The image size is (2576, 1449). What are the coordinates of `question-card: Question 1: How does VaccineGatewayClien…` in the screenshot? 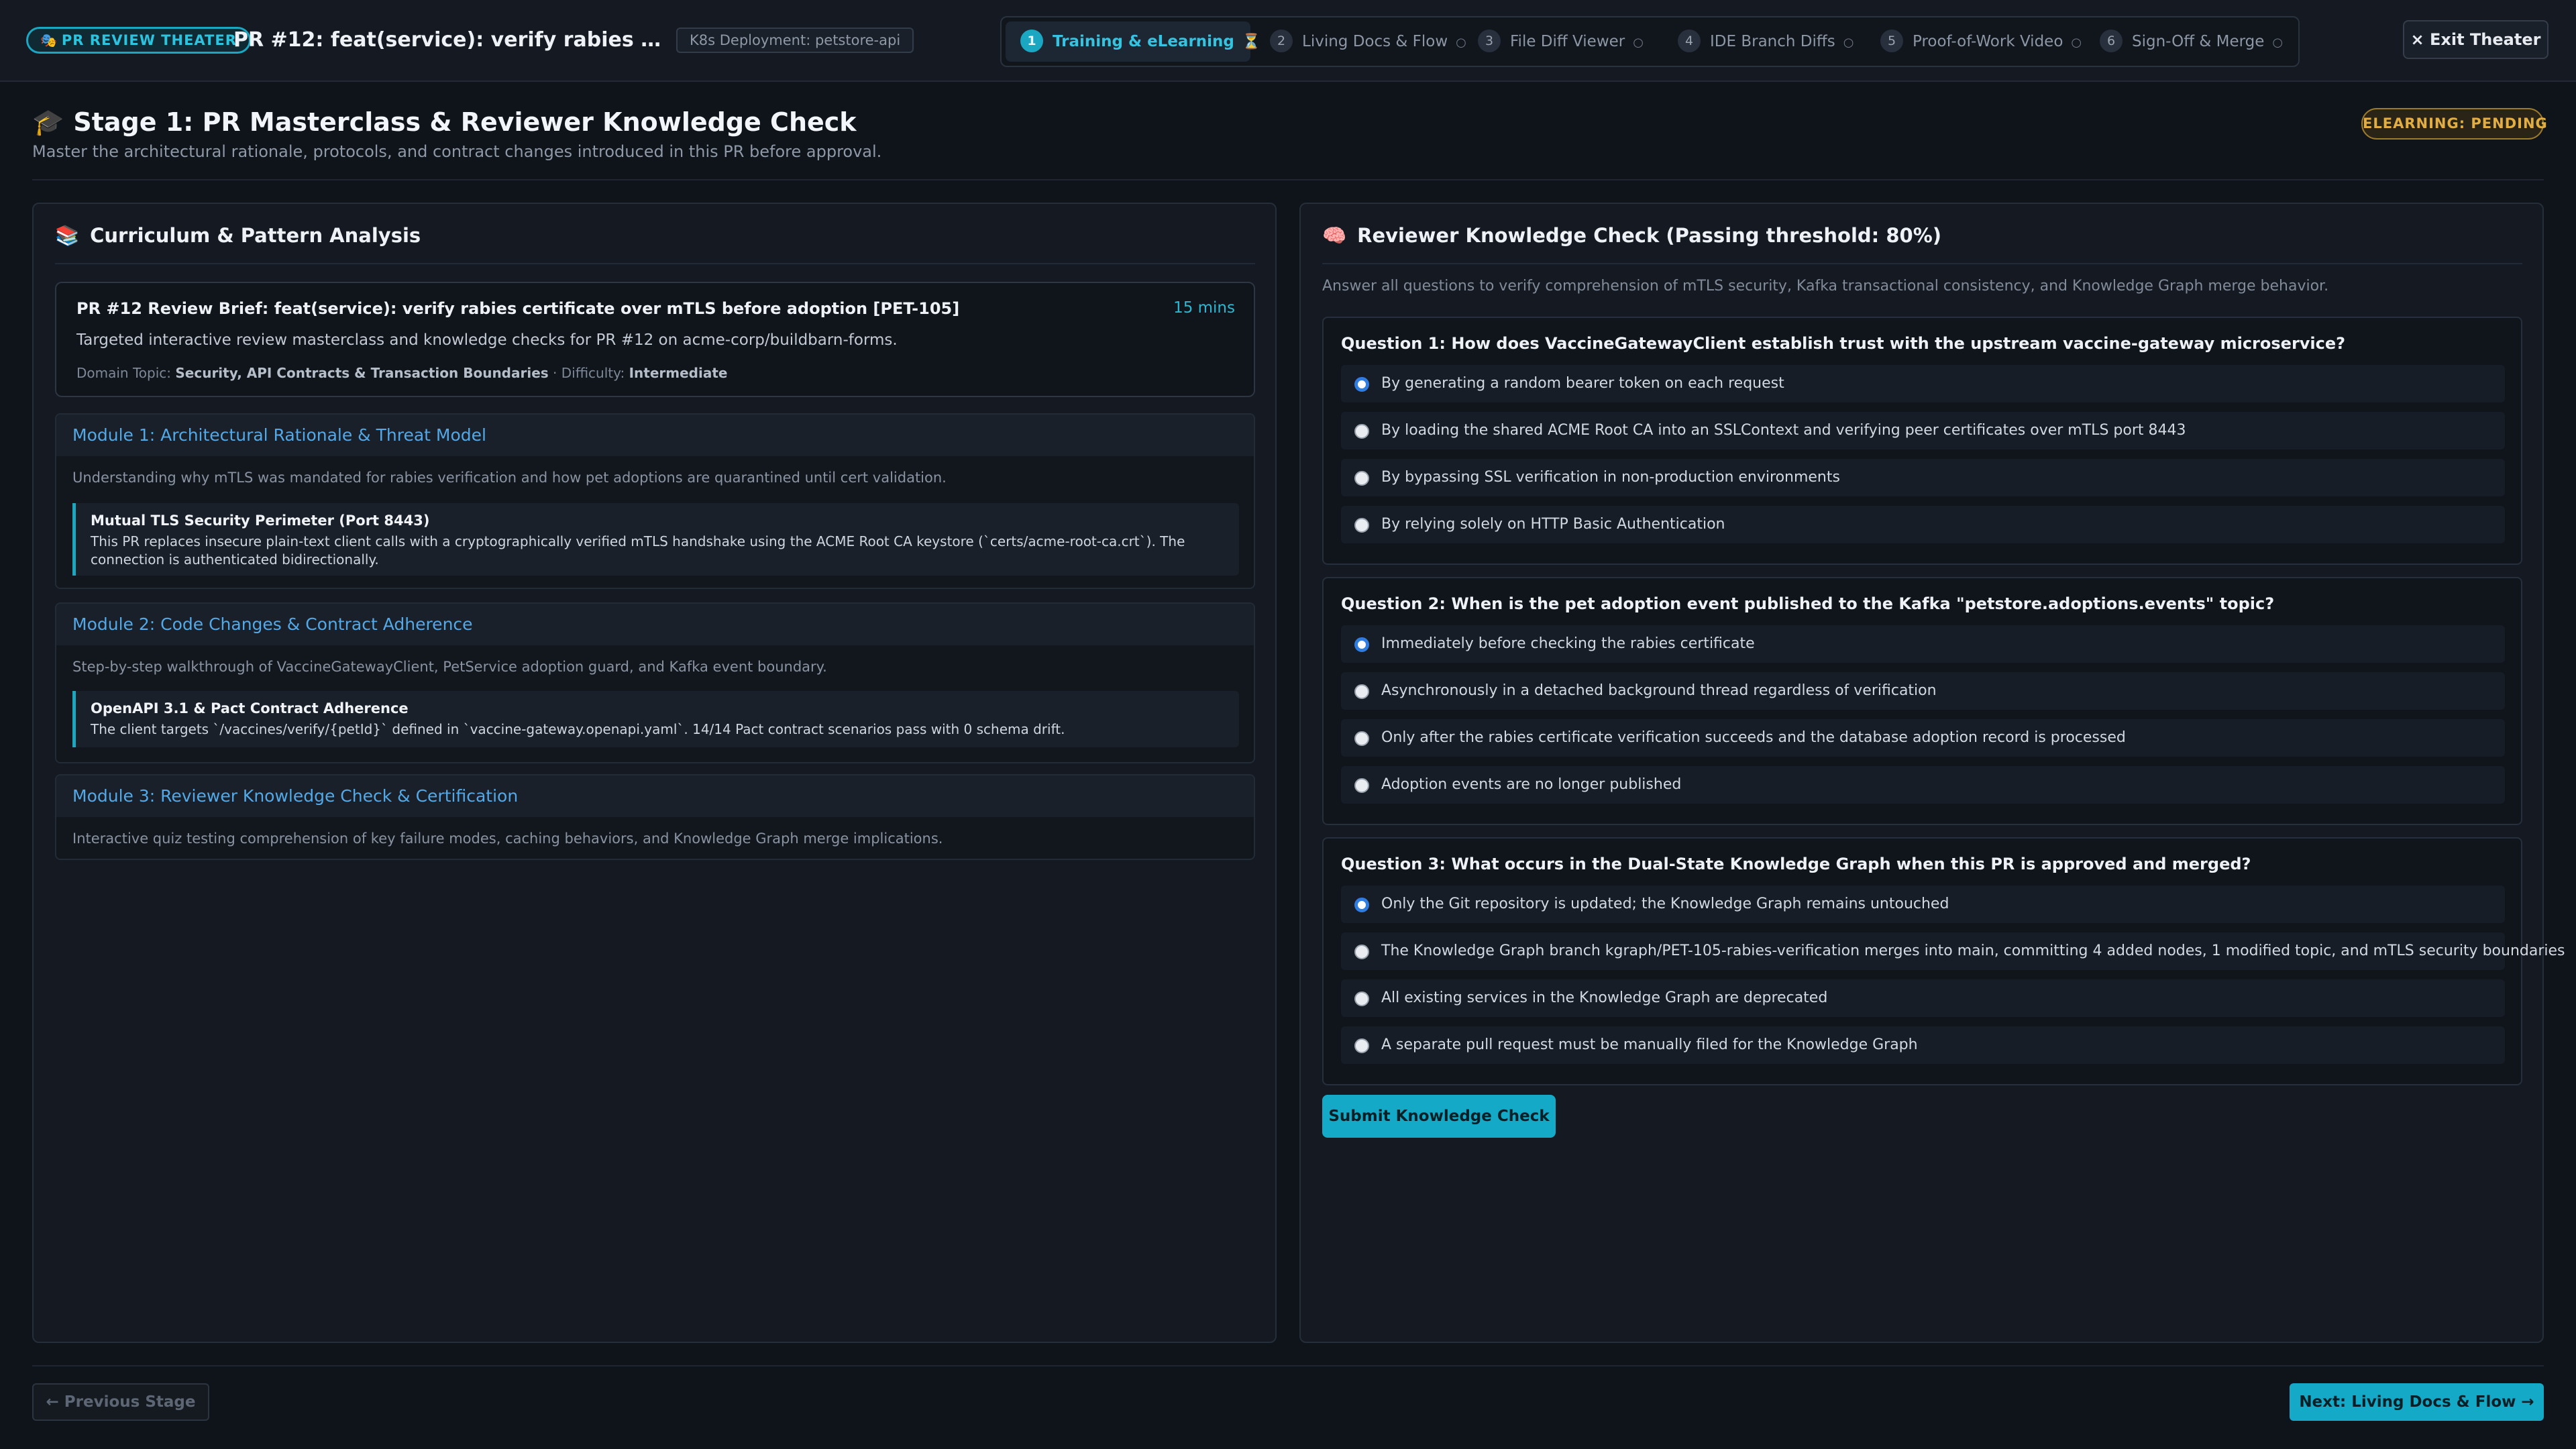 It's located at (1922, 441).